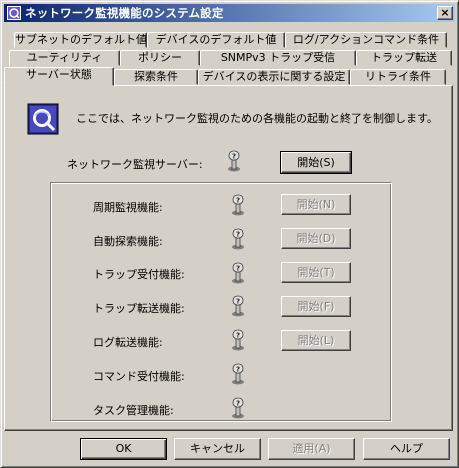 This screenshot has height=468, width=459. What do you see at coordinates (139, 376) in the screenshot?
I see `command-receive-label: コマンド受付機能:` at bounding box center [139, 376].